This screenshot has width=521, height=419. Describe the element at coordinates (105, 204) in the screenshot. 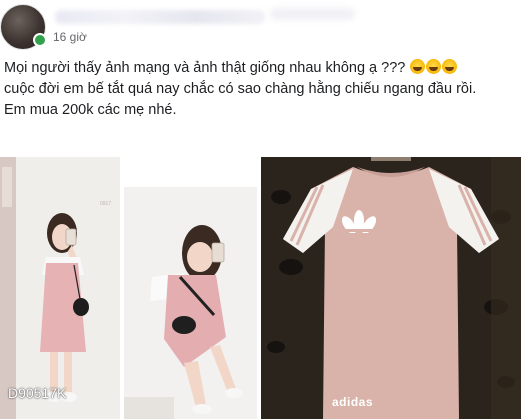

I see `svg-text: 0917` at that location.